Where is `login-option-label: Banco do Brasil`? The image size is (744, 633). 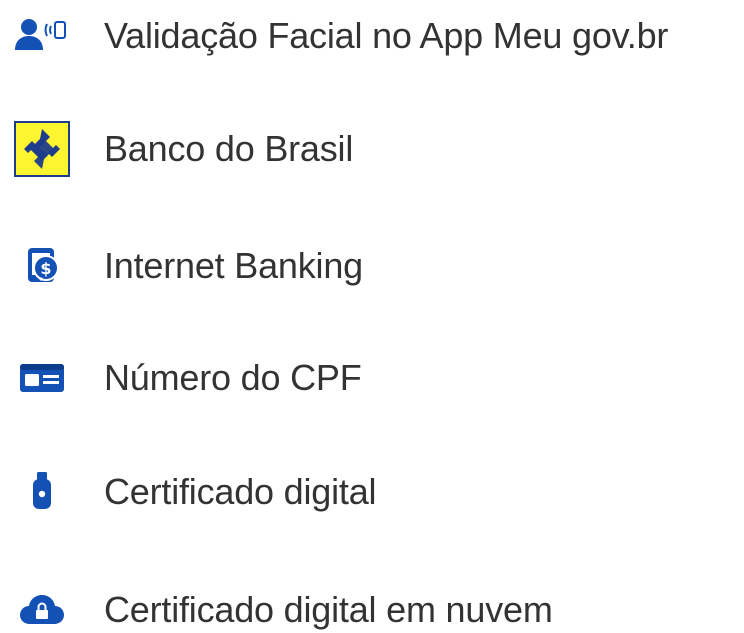 login-option-label: Banco do Brasil is located at coordinates (229, 148).